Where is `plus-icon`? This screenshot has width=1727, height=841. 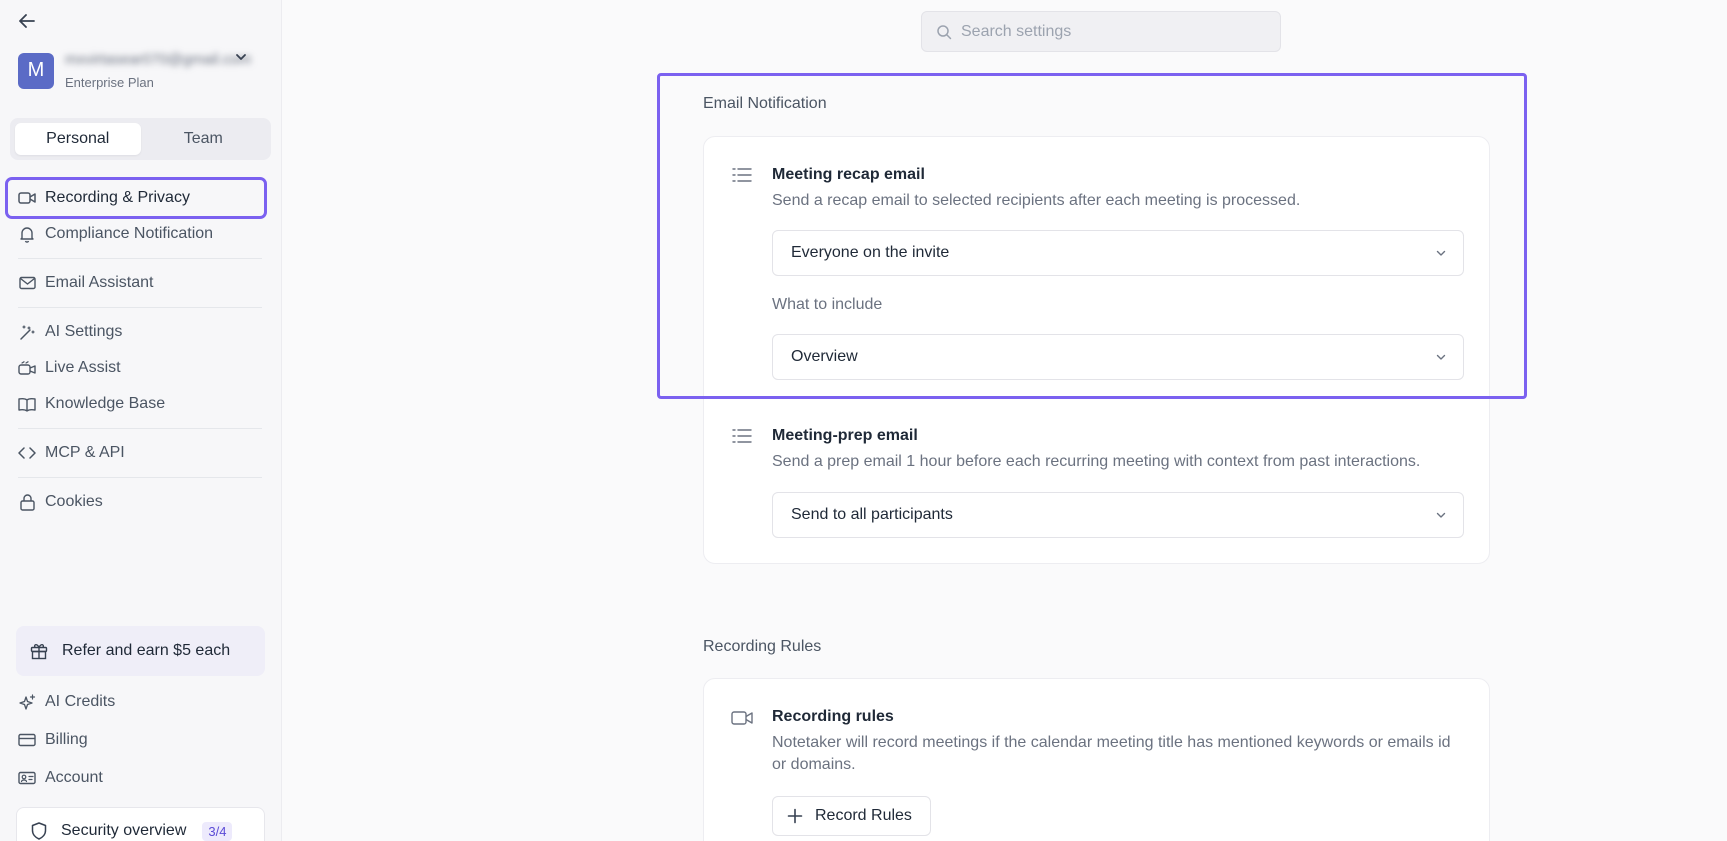 plus-icon is located at coordinates (795, 816).